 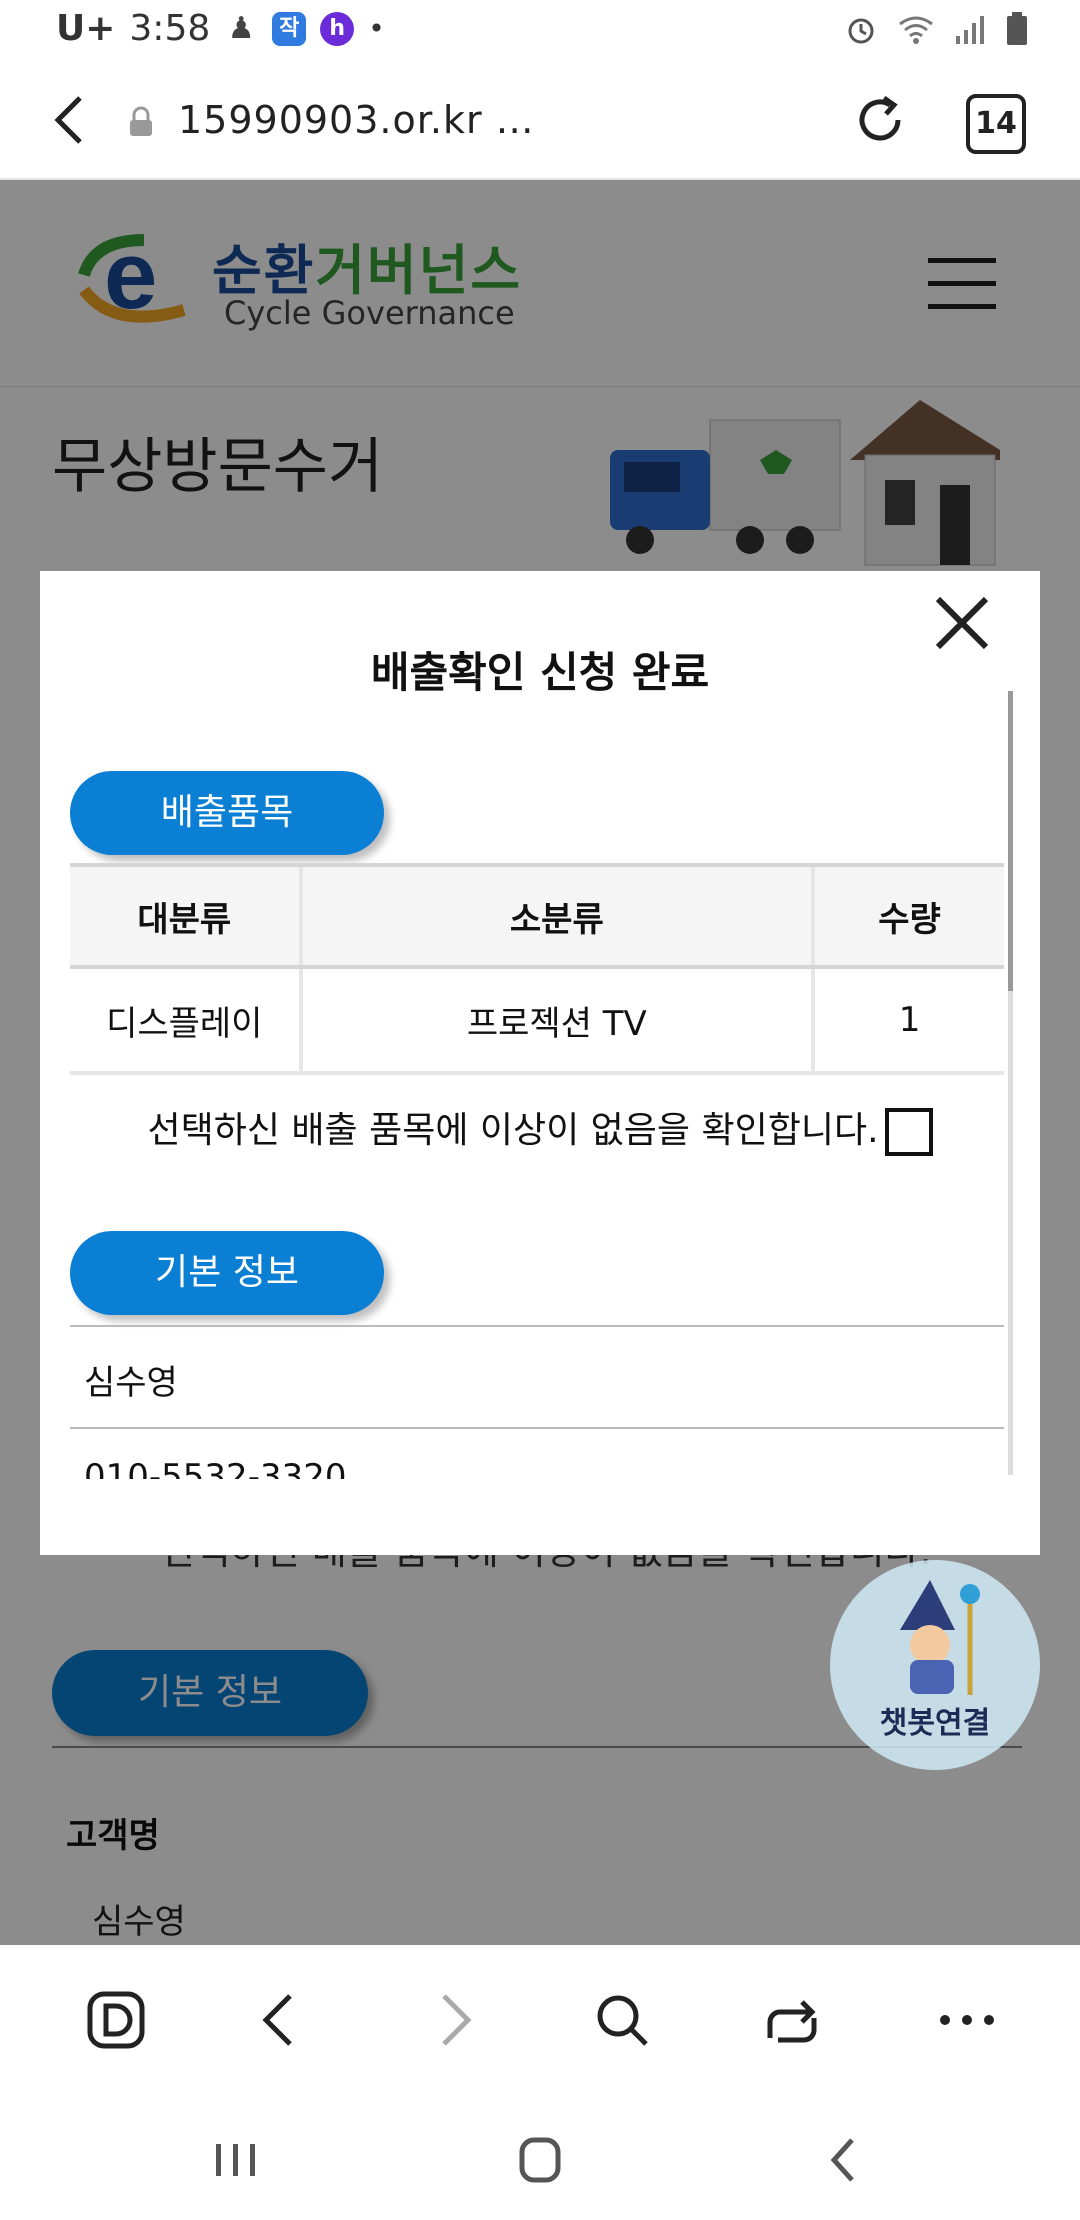 I want to click on alarm-icon, so click(x=861, y=31).